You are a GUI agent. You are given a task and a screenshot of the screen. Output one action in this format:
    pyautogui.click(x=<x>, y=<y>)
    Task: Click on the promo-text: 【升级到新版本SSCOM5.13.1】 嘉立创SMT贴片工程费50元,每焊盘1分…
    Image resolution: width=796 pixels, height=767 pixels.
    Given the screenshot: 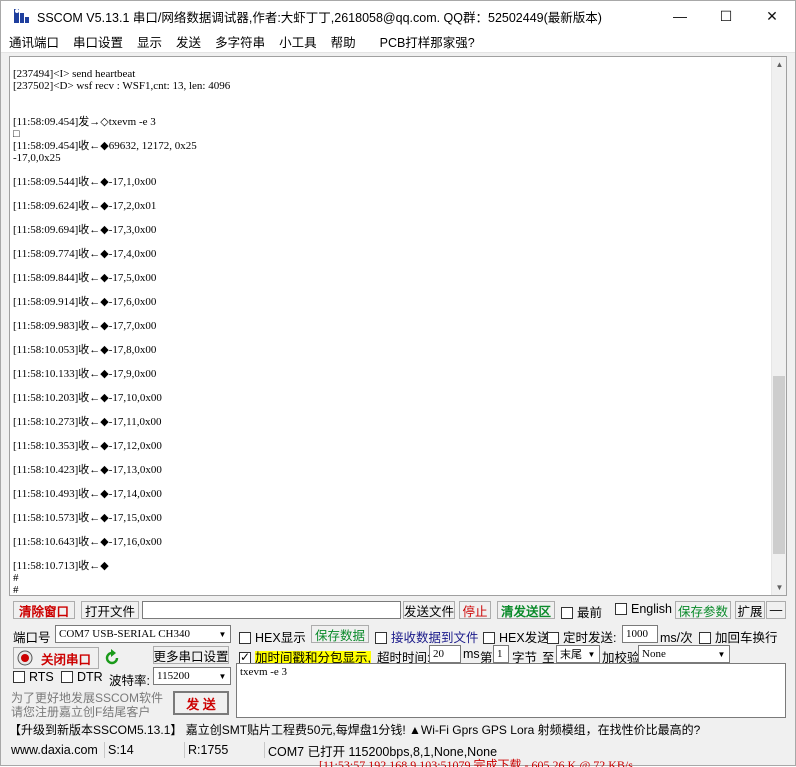 What is the action you would take?
    pyautogui.click(x=355, y=729)
    